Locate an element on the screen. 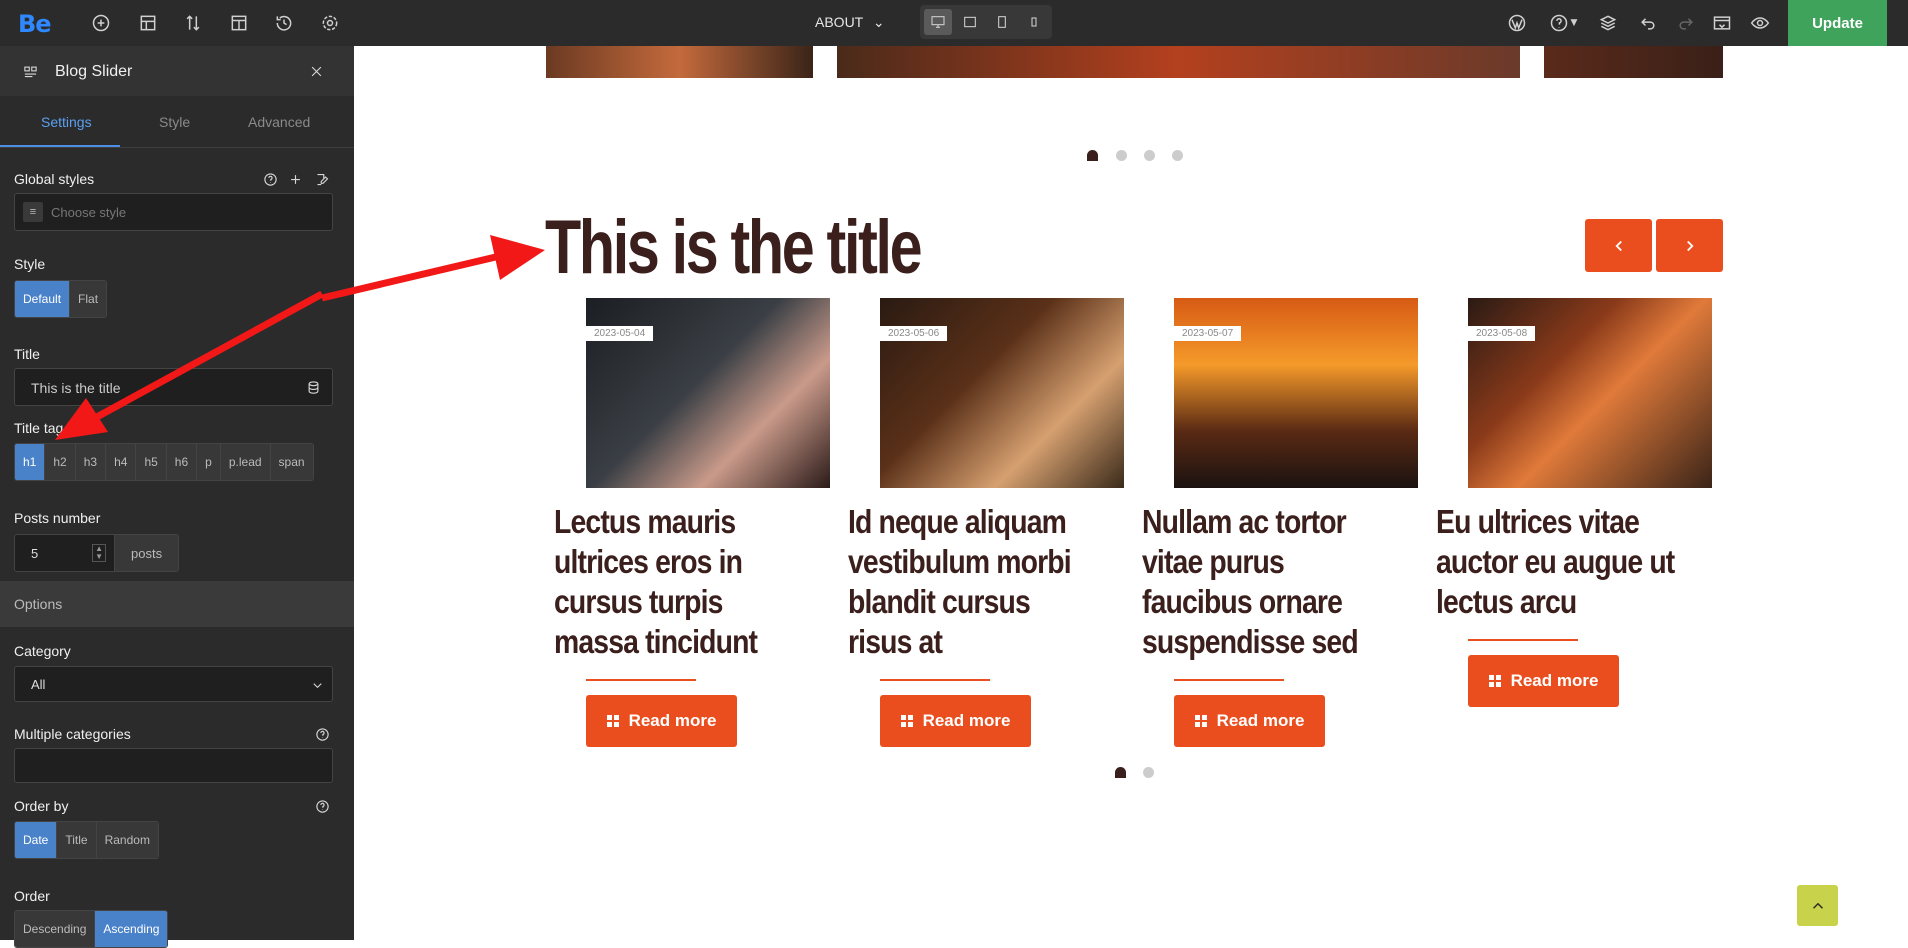 The image size is (1908, 948). tab-advanced: Advanced is located at coordinates (279, 122).